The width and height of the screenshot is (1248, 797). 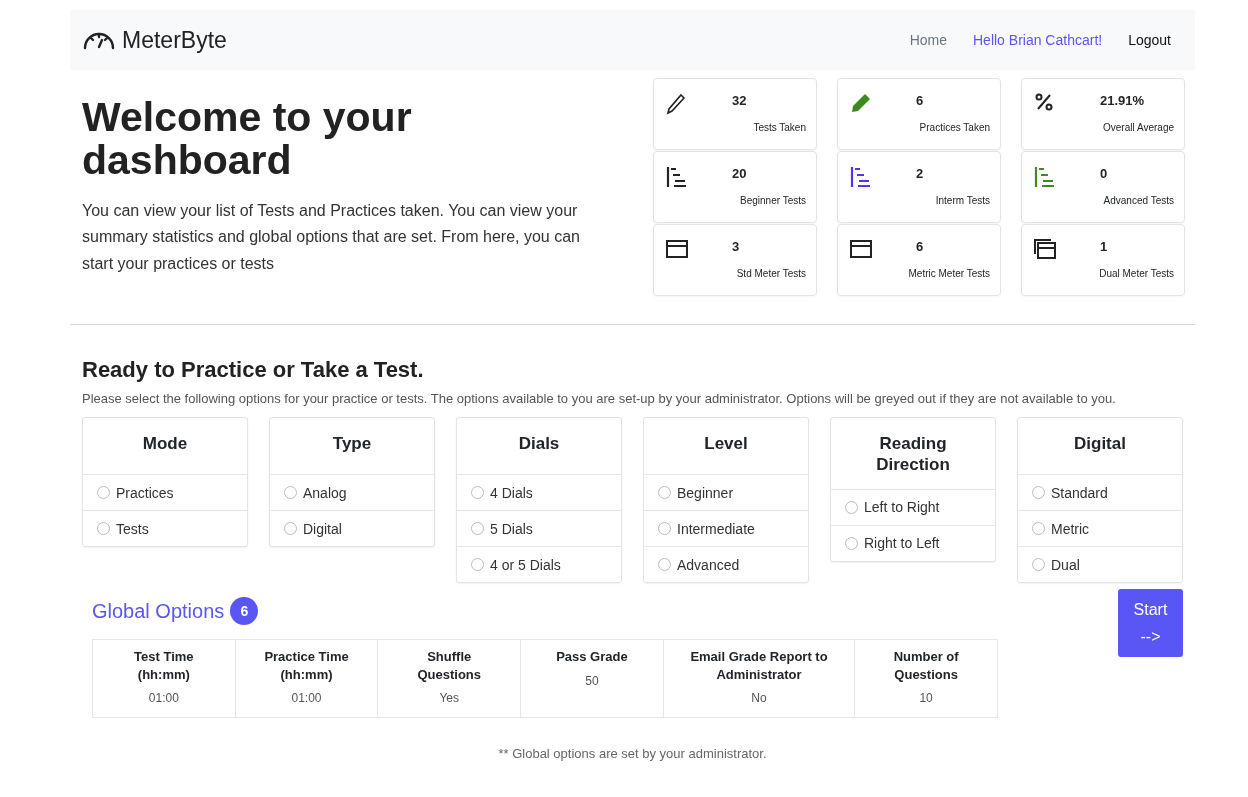 What do you see at coordinates (1149, 40) in the screenshot?
I see `nav-link: Logout` at bounding box center [1149, 40].